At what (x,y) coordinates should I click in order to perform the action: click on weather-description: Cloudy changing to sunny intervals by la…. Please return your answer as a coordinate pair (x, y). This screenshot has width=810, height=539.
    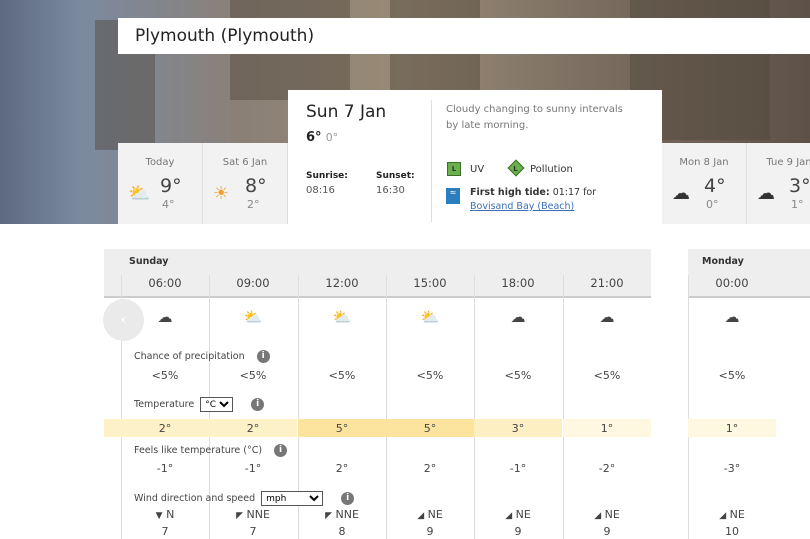
    Looking at the image, I should click on (534, 117).